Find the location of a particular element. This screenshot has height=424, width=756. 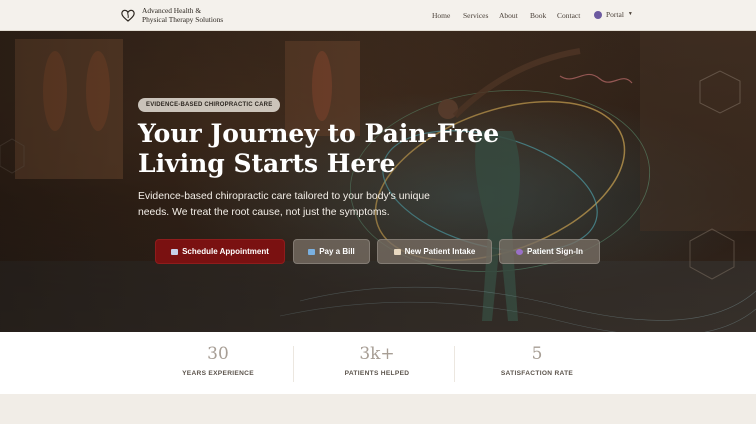

nav-services: Services is located at coordinates (475, 15).